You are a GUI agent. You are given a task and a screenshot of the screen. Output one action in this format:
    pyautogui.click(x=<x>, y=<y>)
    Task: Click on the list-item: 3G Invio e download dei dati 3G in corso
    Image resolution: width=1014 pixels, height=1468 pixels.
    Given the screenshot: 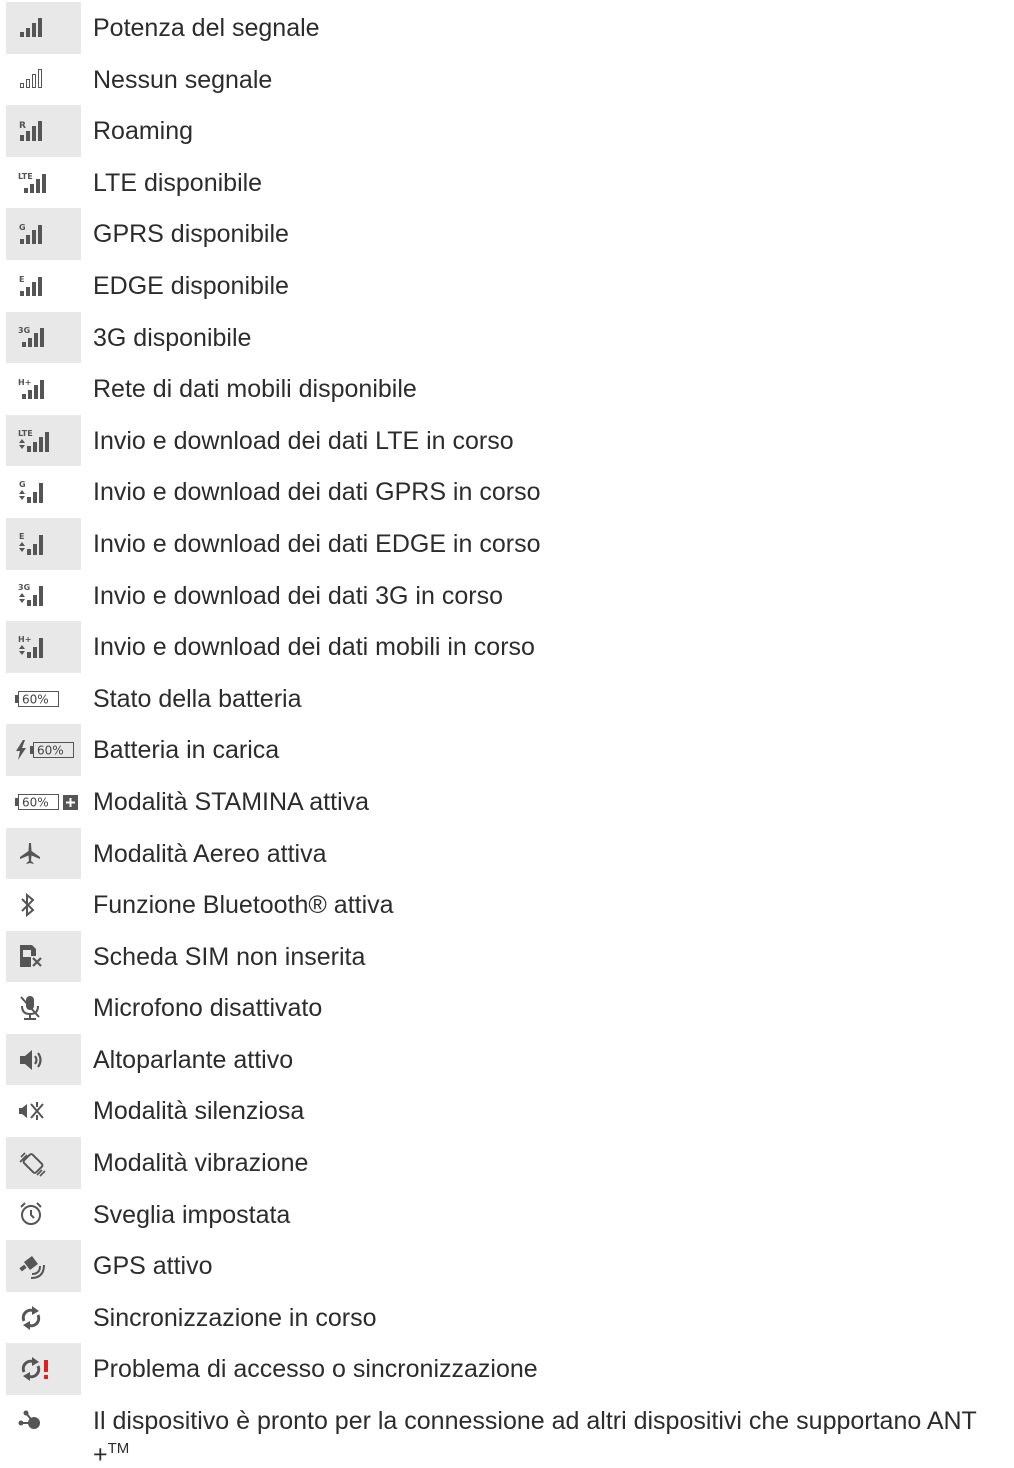 What is the action you would take?
    pyautogui.click(x=507, y=595)
    